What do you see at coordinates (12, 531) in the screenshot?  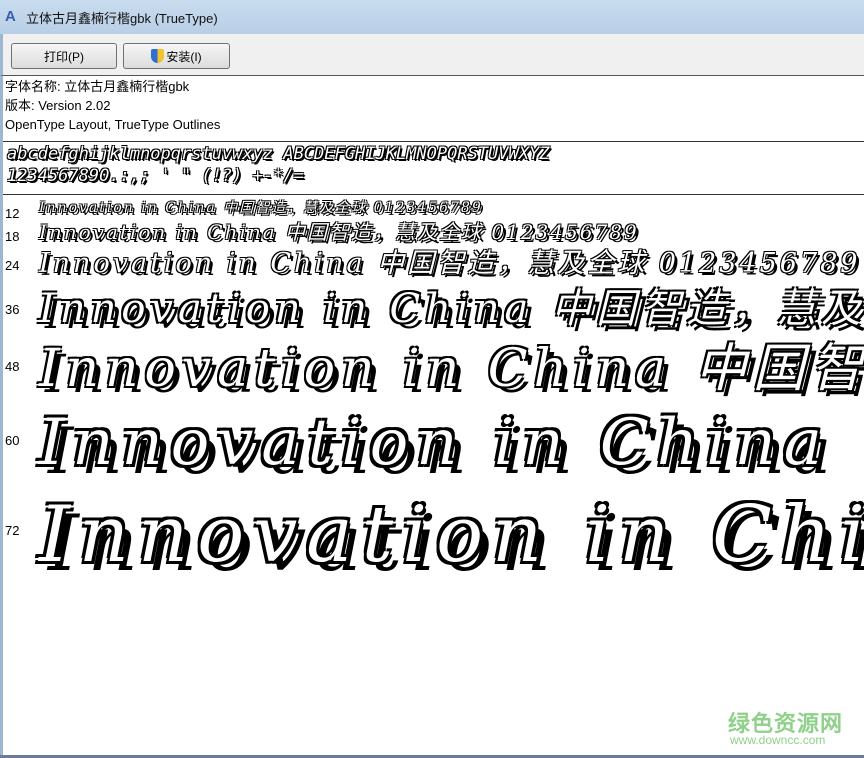 I see `sample-size: 72` at bounding box center [12, 531].